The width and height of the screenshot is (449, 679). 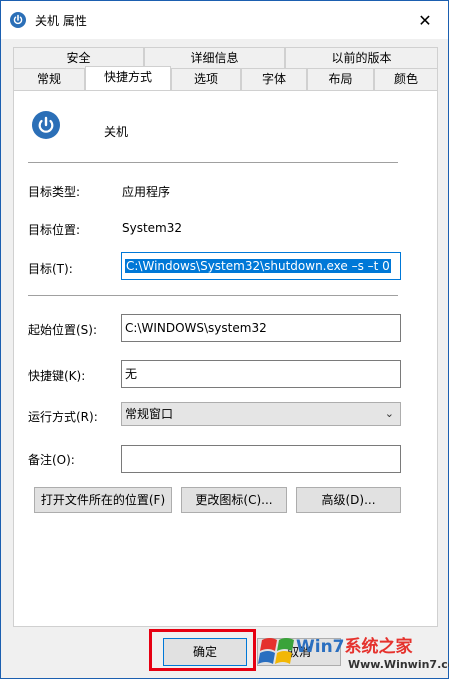 I want to click on target-type-label: 目标类型:, so click(x=54, y=192).